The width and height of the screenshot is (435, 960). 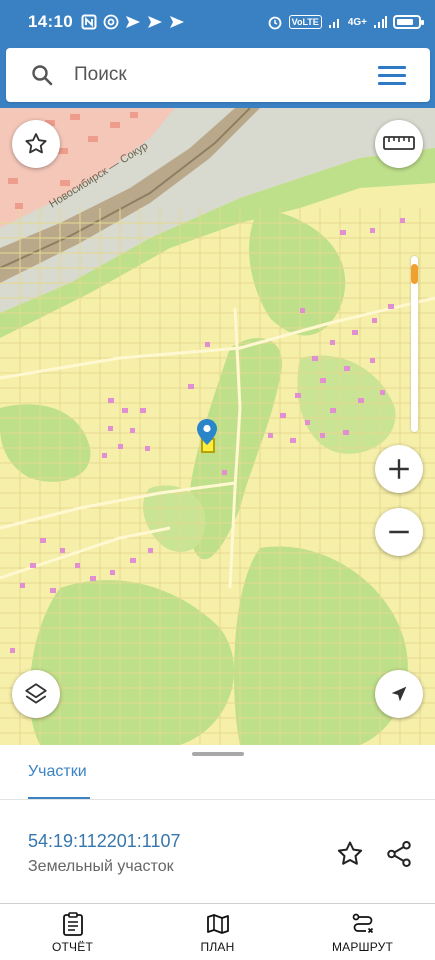 What do you see at coordinates (207, 434) in the screenshot?
I see `location-pin-icon` at bounding box center [207, 434].